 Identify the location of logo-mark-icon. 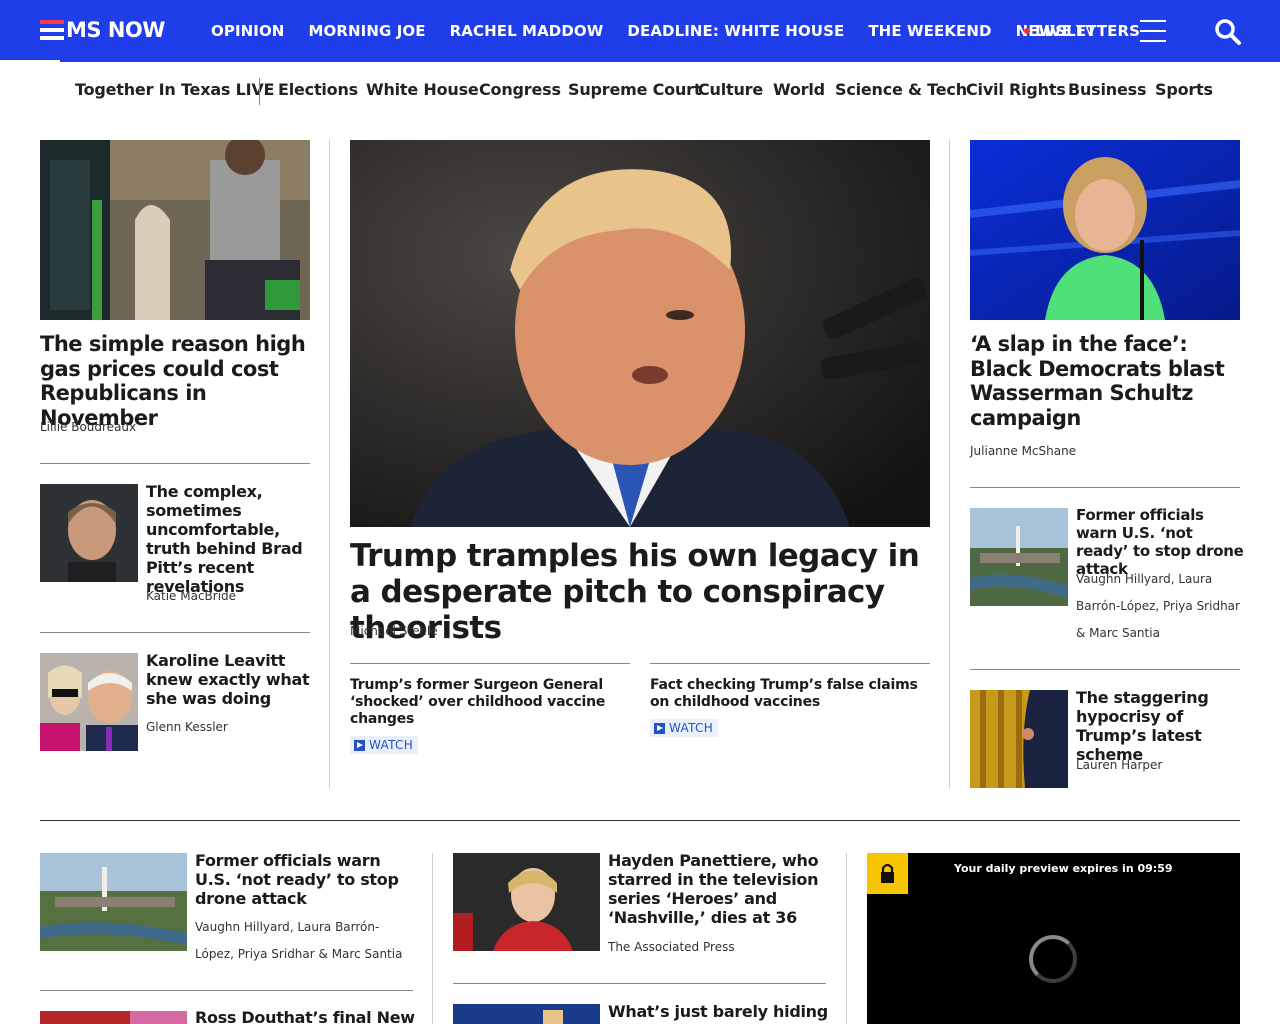
(52, 30).